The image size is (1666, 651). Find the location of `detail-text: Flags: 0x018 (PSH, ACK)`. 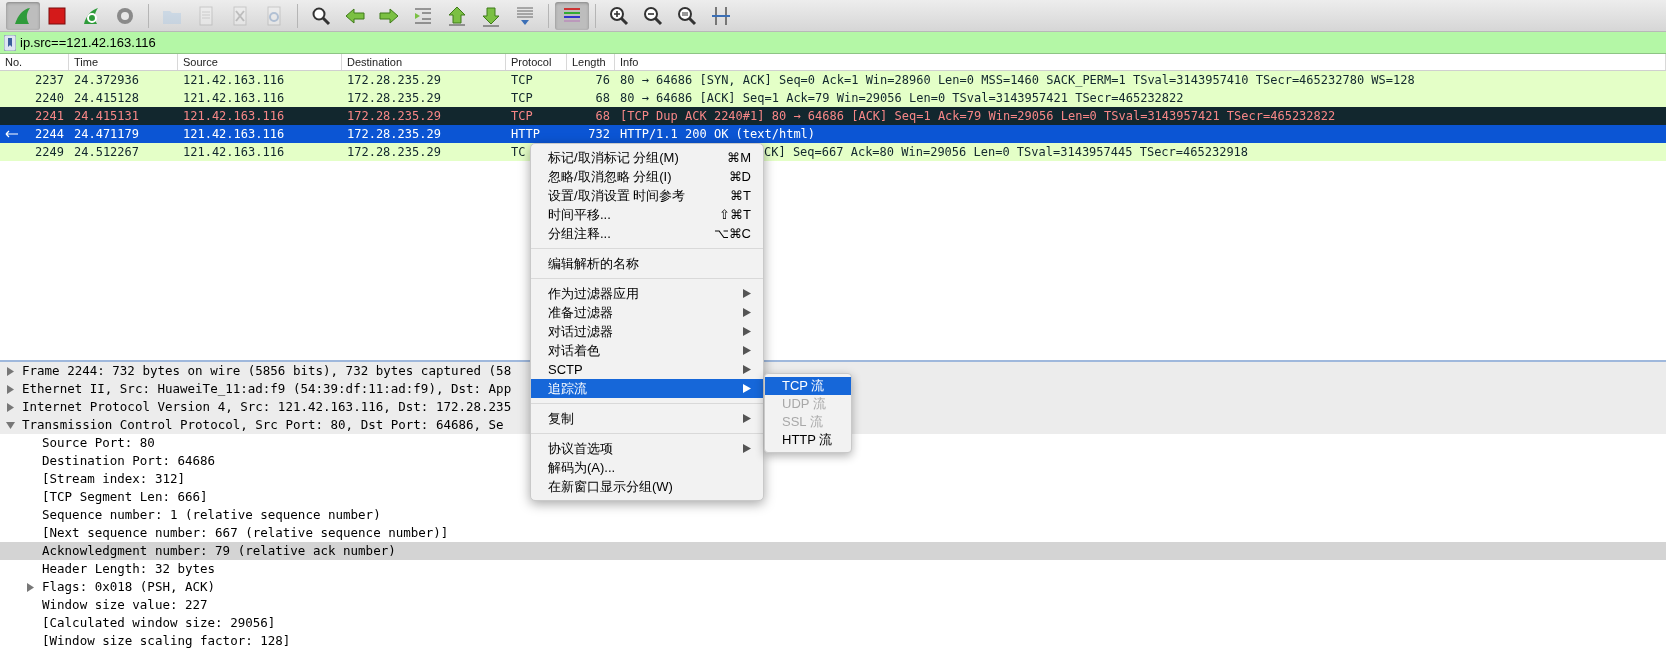

detail-text: Flags: 0x018 (PSH, ACK) is located at coordinates (129, 586).